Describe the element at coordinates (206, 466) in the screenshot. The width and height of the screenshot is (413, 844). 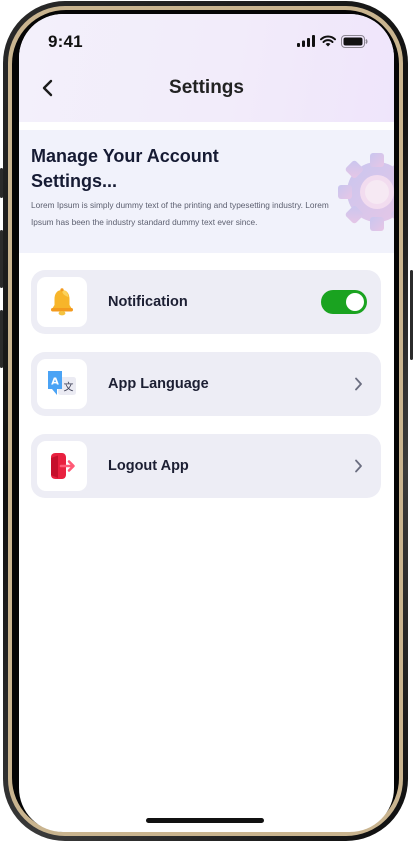
I see `setting-logout-app: Logout App` at that location.